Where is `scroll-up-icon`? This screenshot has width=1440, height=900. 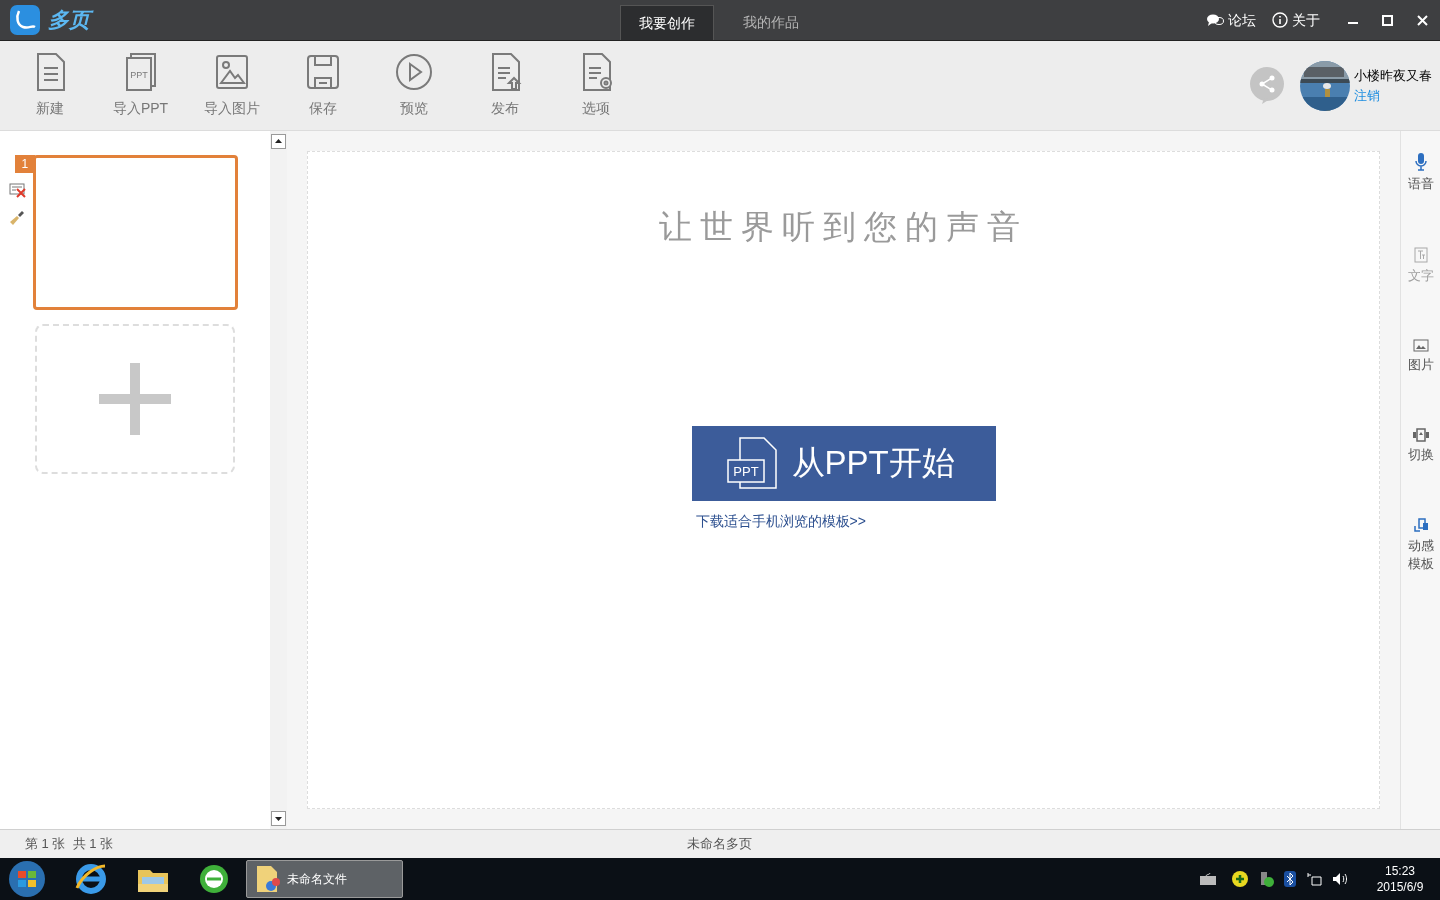
scroll-up-icon is located at coordinates (278, 141).